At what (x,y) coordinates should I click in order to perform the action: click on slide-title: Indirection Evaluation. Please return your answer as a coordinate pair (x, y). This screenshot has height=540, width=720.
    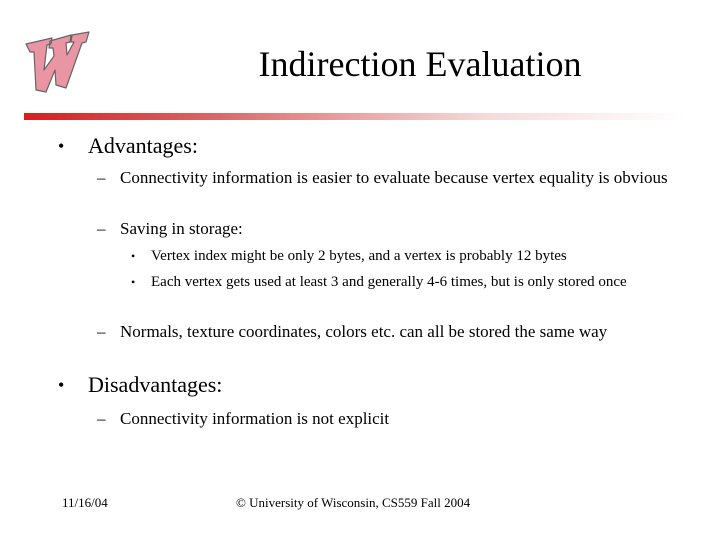
    Looking at the image, I should click on (420, 64).